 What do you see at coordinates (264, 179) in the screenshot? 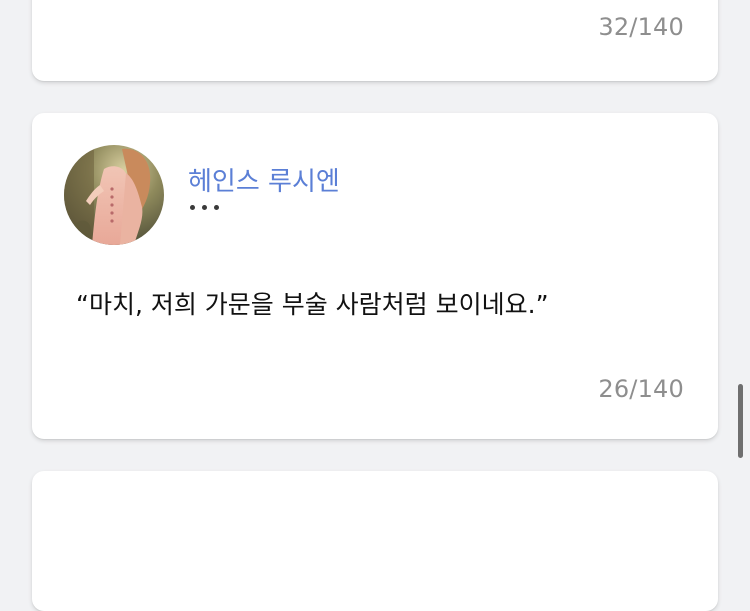
I see `author-name: 헤인스 루시엔` at bounding box center [264, 179].